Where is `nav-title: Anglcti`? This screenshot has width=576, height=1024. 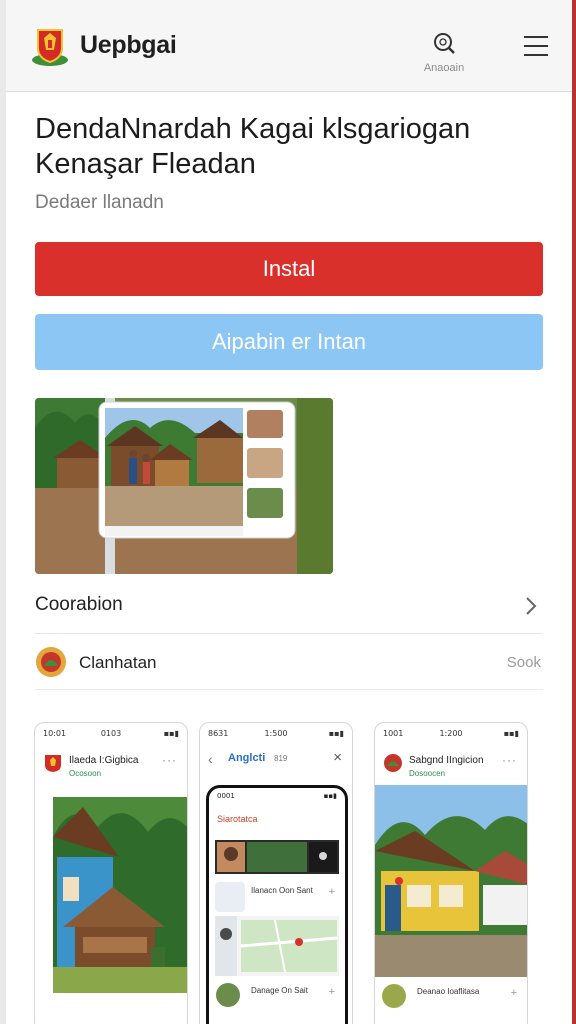
nav-title: Anglcti is located at coordinates (247, 758).